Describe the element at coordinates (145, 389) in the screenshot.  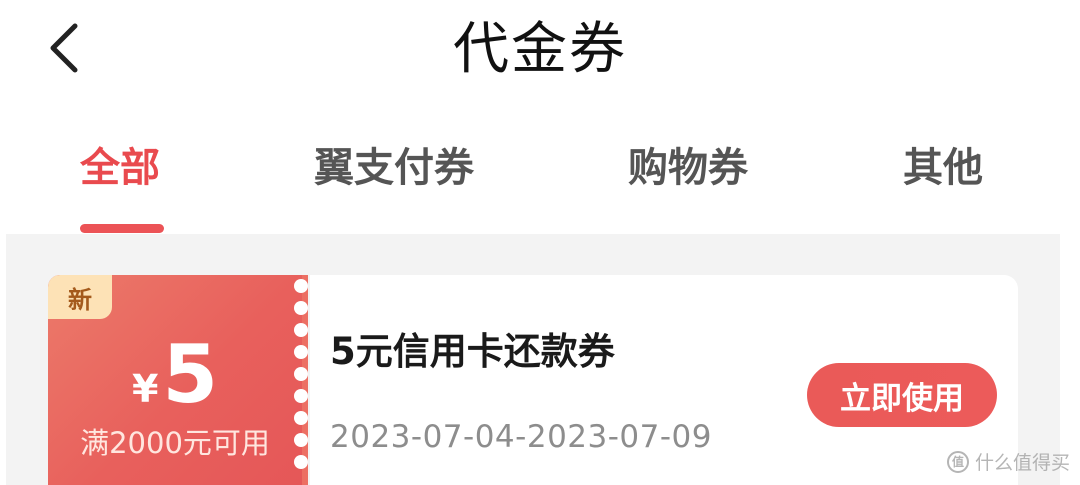
I see `currency-symbol: ¥` at that location.